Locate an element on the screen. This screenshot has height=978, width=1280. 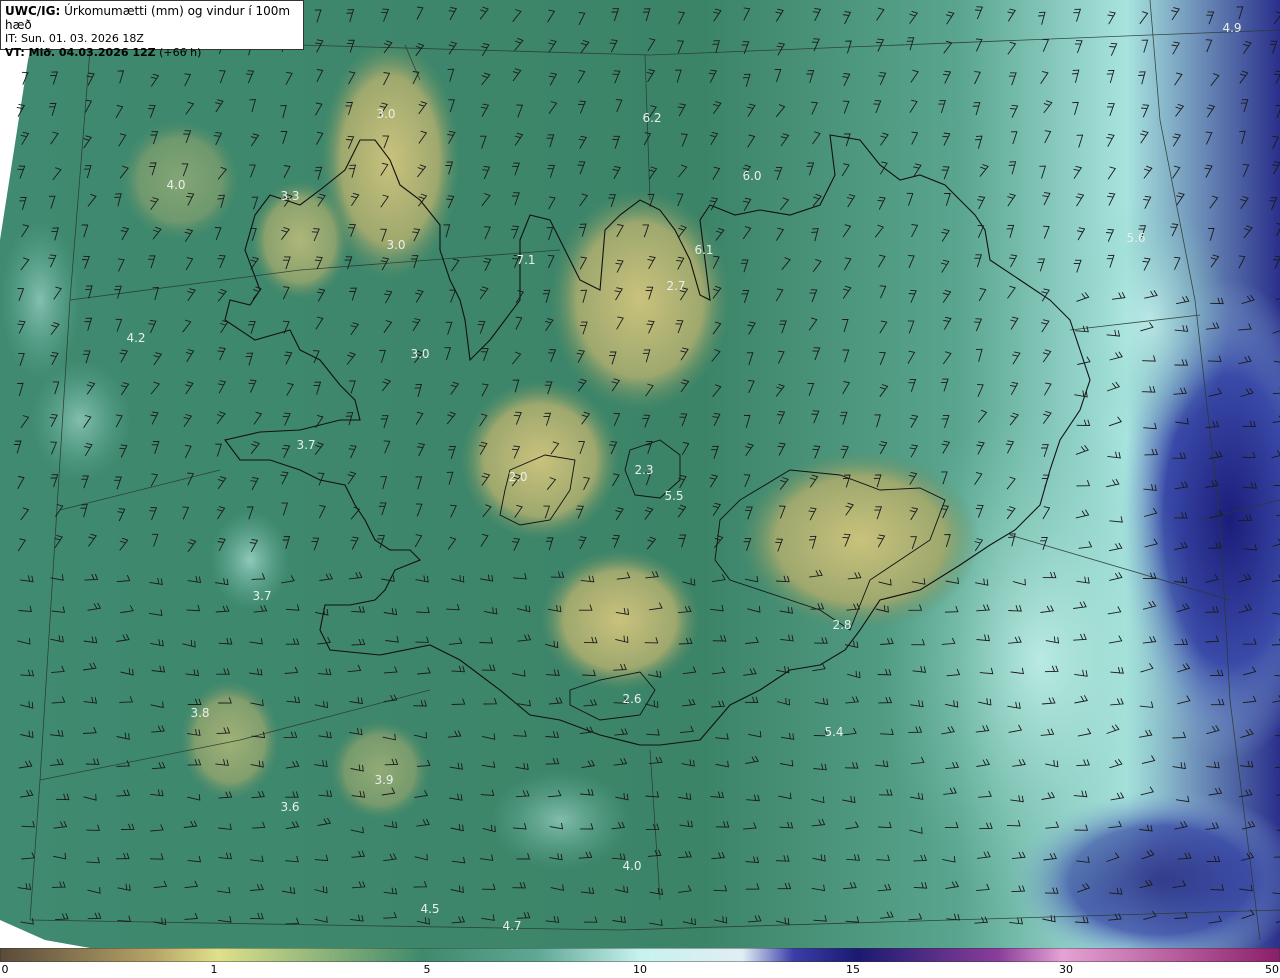
colorbar-tick-label: 15 is located at coordinates (853, 969).